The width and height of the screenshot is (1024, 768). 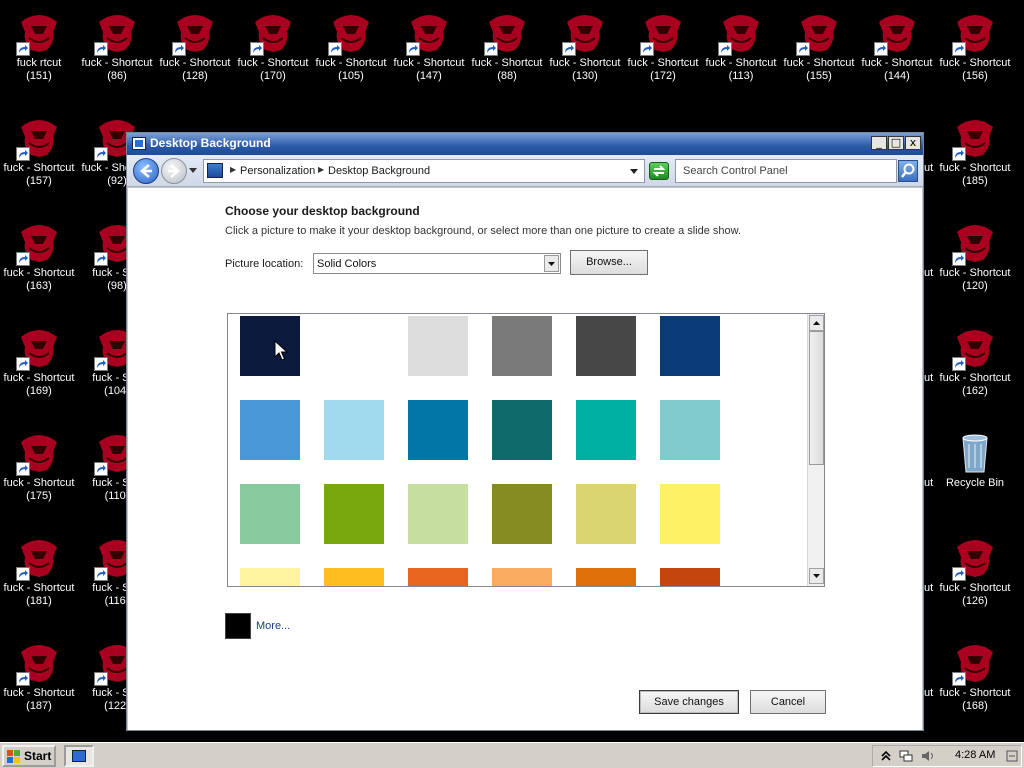 I want to click on desktop-shortcut: fuck - Shortcut (156), so click(x=975, y=54).